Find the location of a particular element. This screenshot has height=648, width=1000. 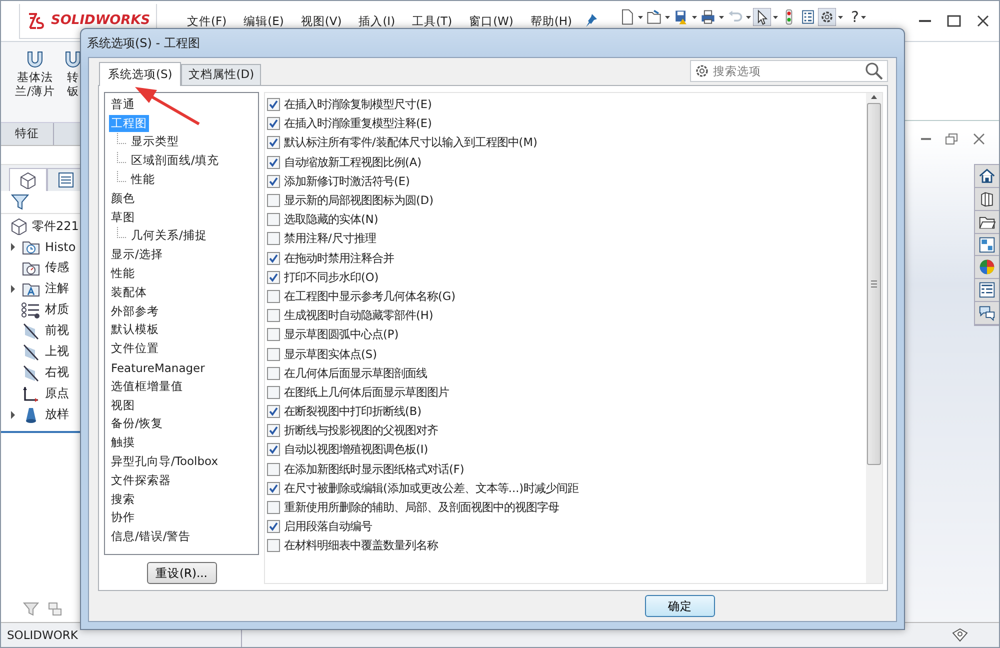

category-item: 信息/错误/警告 is located at coordinates (151, 537).